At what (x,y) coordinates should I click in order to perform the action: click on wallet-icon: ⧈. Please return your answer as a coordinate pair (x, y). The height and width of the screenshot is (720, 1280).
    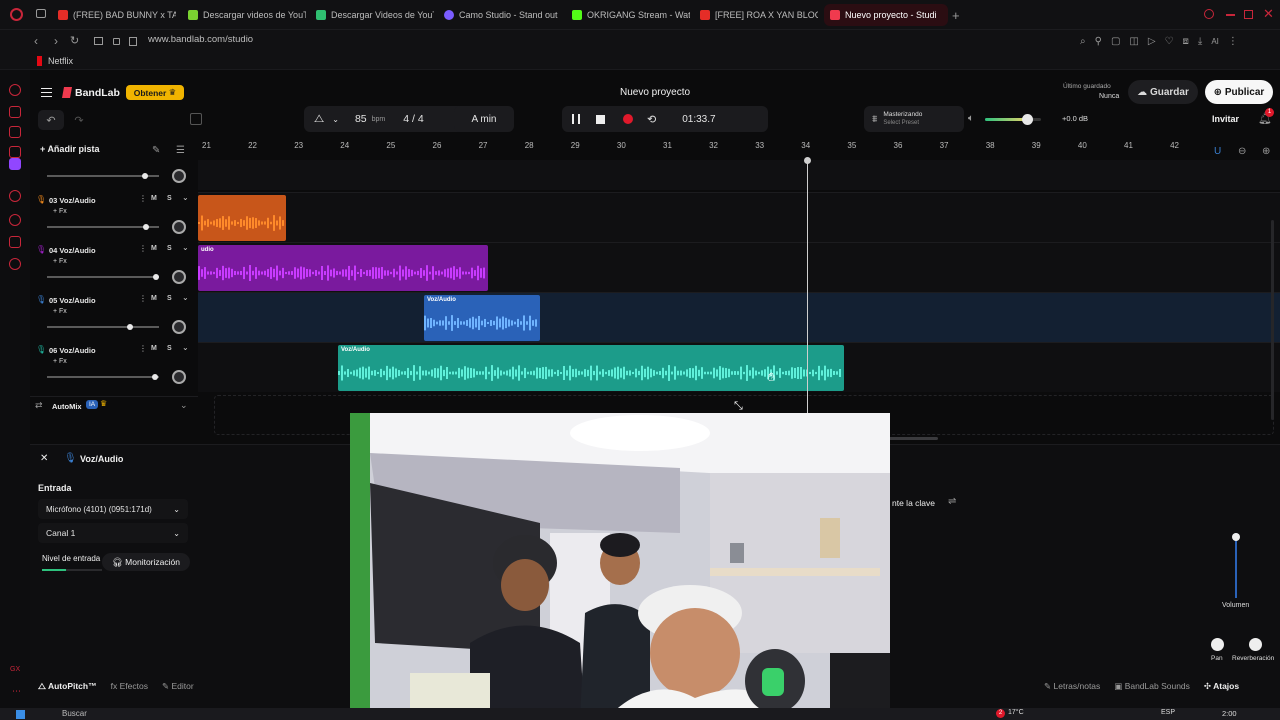
    Looking at the image, I should click on (1186, 41).